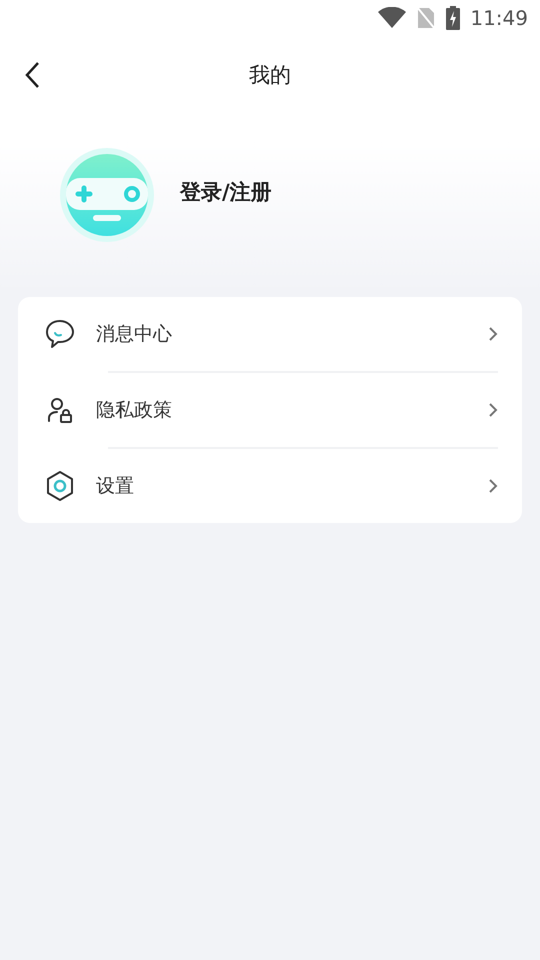 The width and height of the screenshot is (540, 960). What do you see at coordinates (270, 486) in the screenshot?
I see `menu-item: 设置` at bounding box center [270, 486].